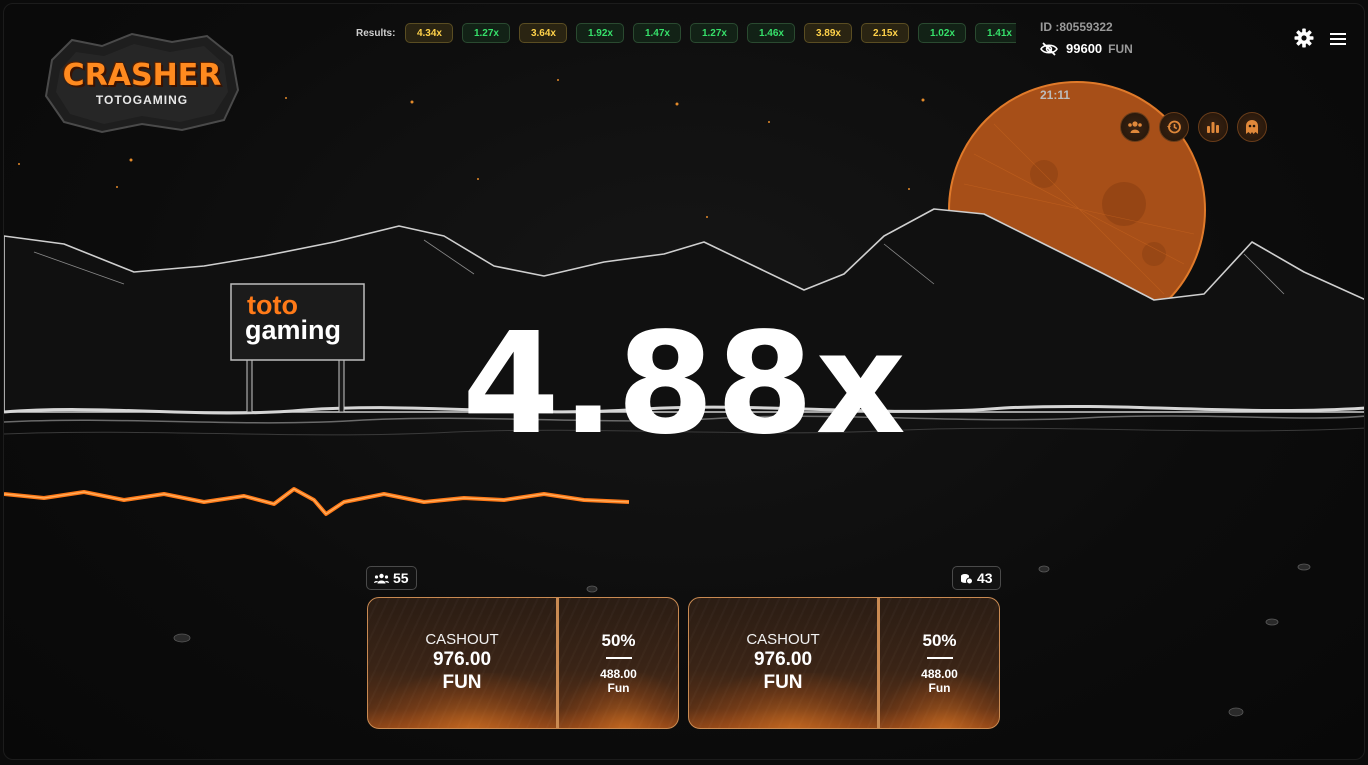 This screenshot has width=1368, height=765. I want to click on history-button, so click(1174, 127).